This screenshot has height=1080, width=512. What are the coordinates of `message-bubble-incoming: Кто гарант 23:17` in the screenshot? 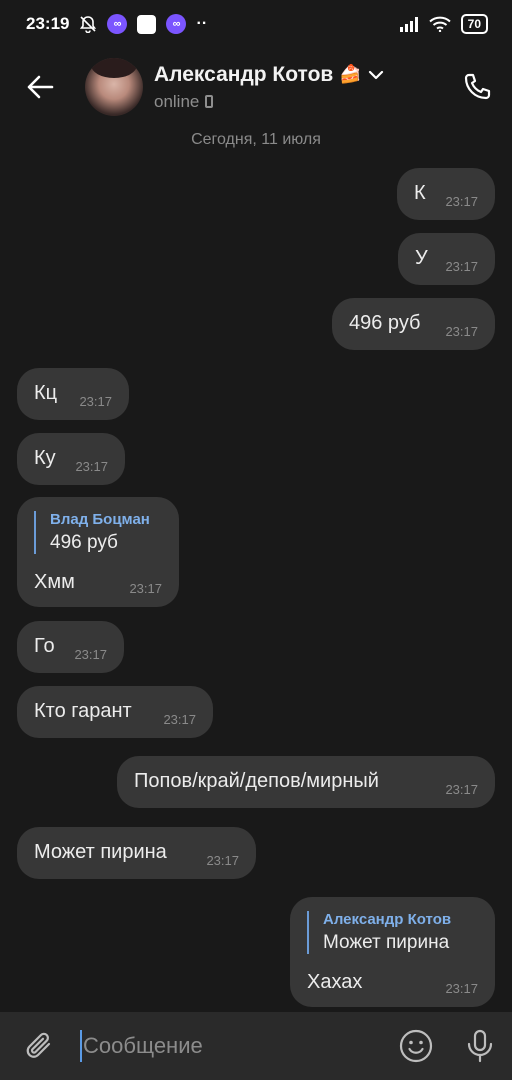 It's located at (115, 712).